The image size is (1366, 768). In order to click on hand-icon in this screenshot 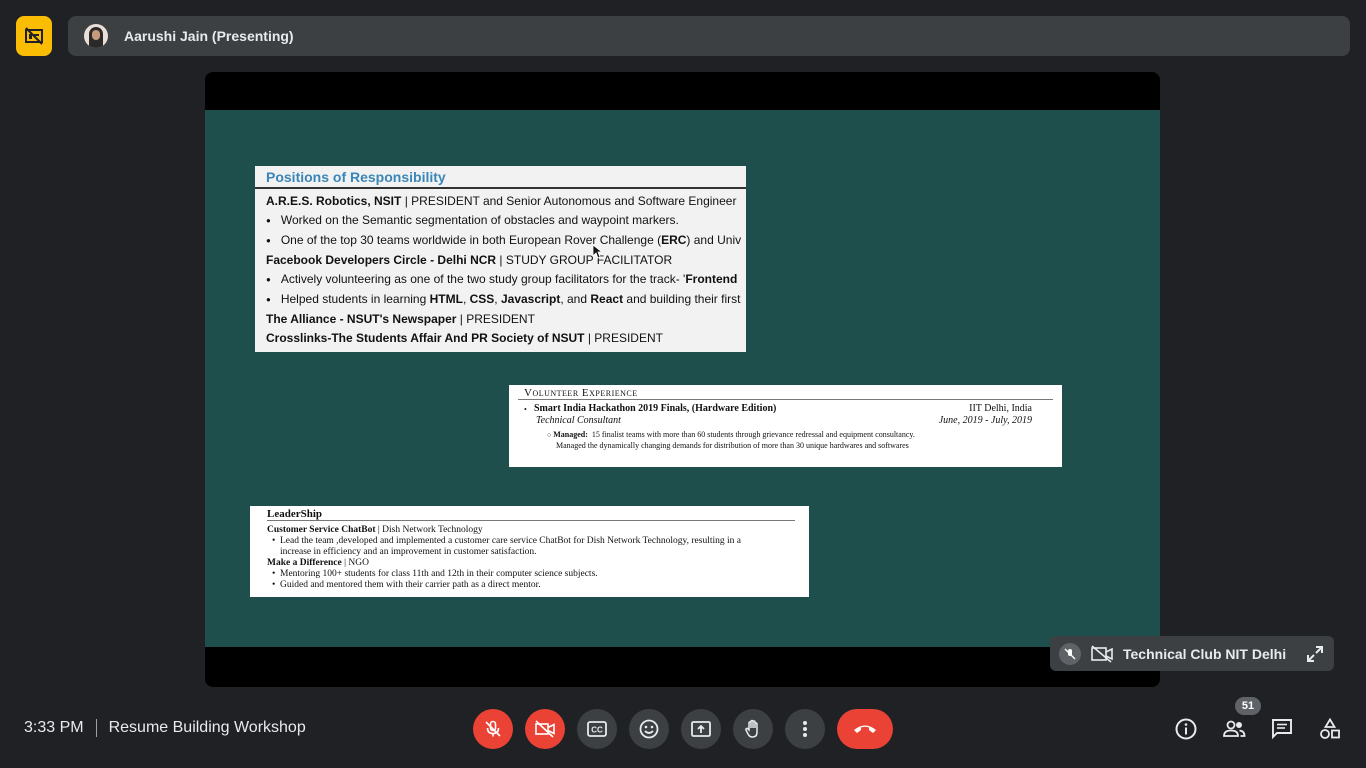, I will do `click(751, 728)`.